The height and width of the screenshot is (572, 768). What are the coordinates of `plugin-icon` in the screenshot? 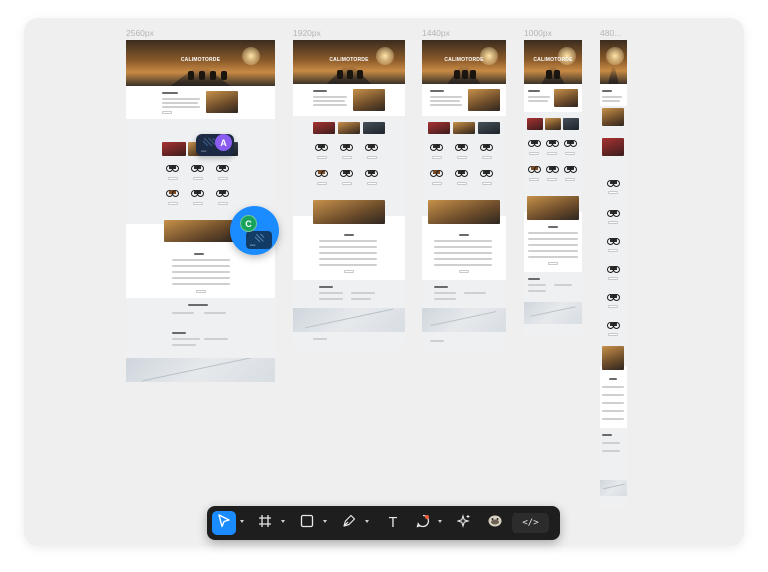 It's located at (495, 523).